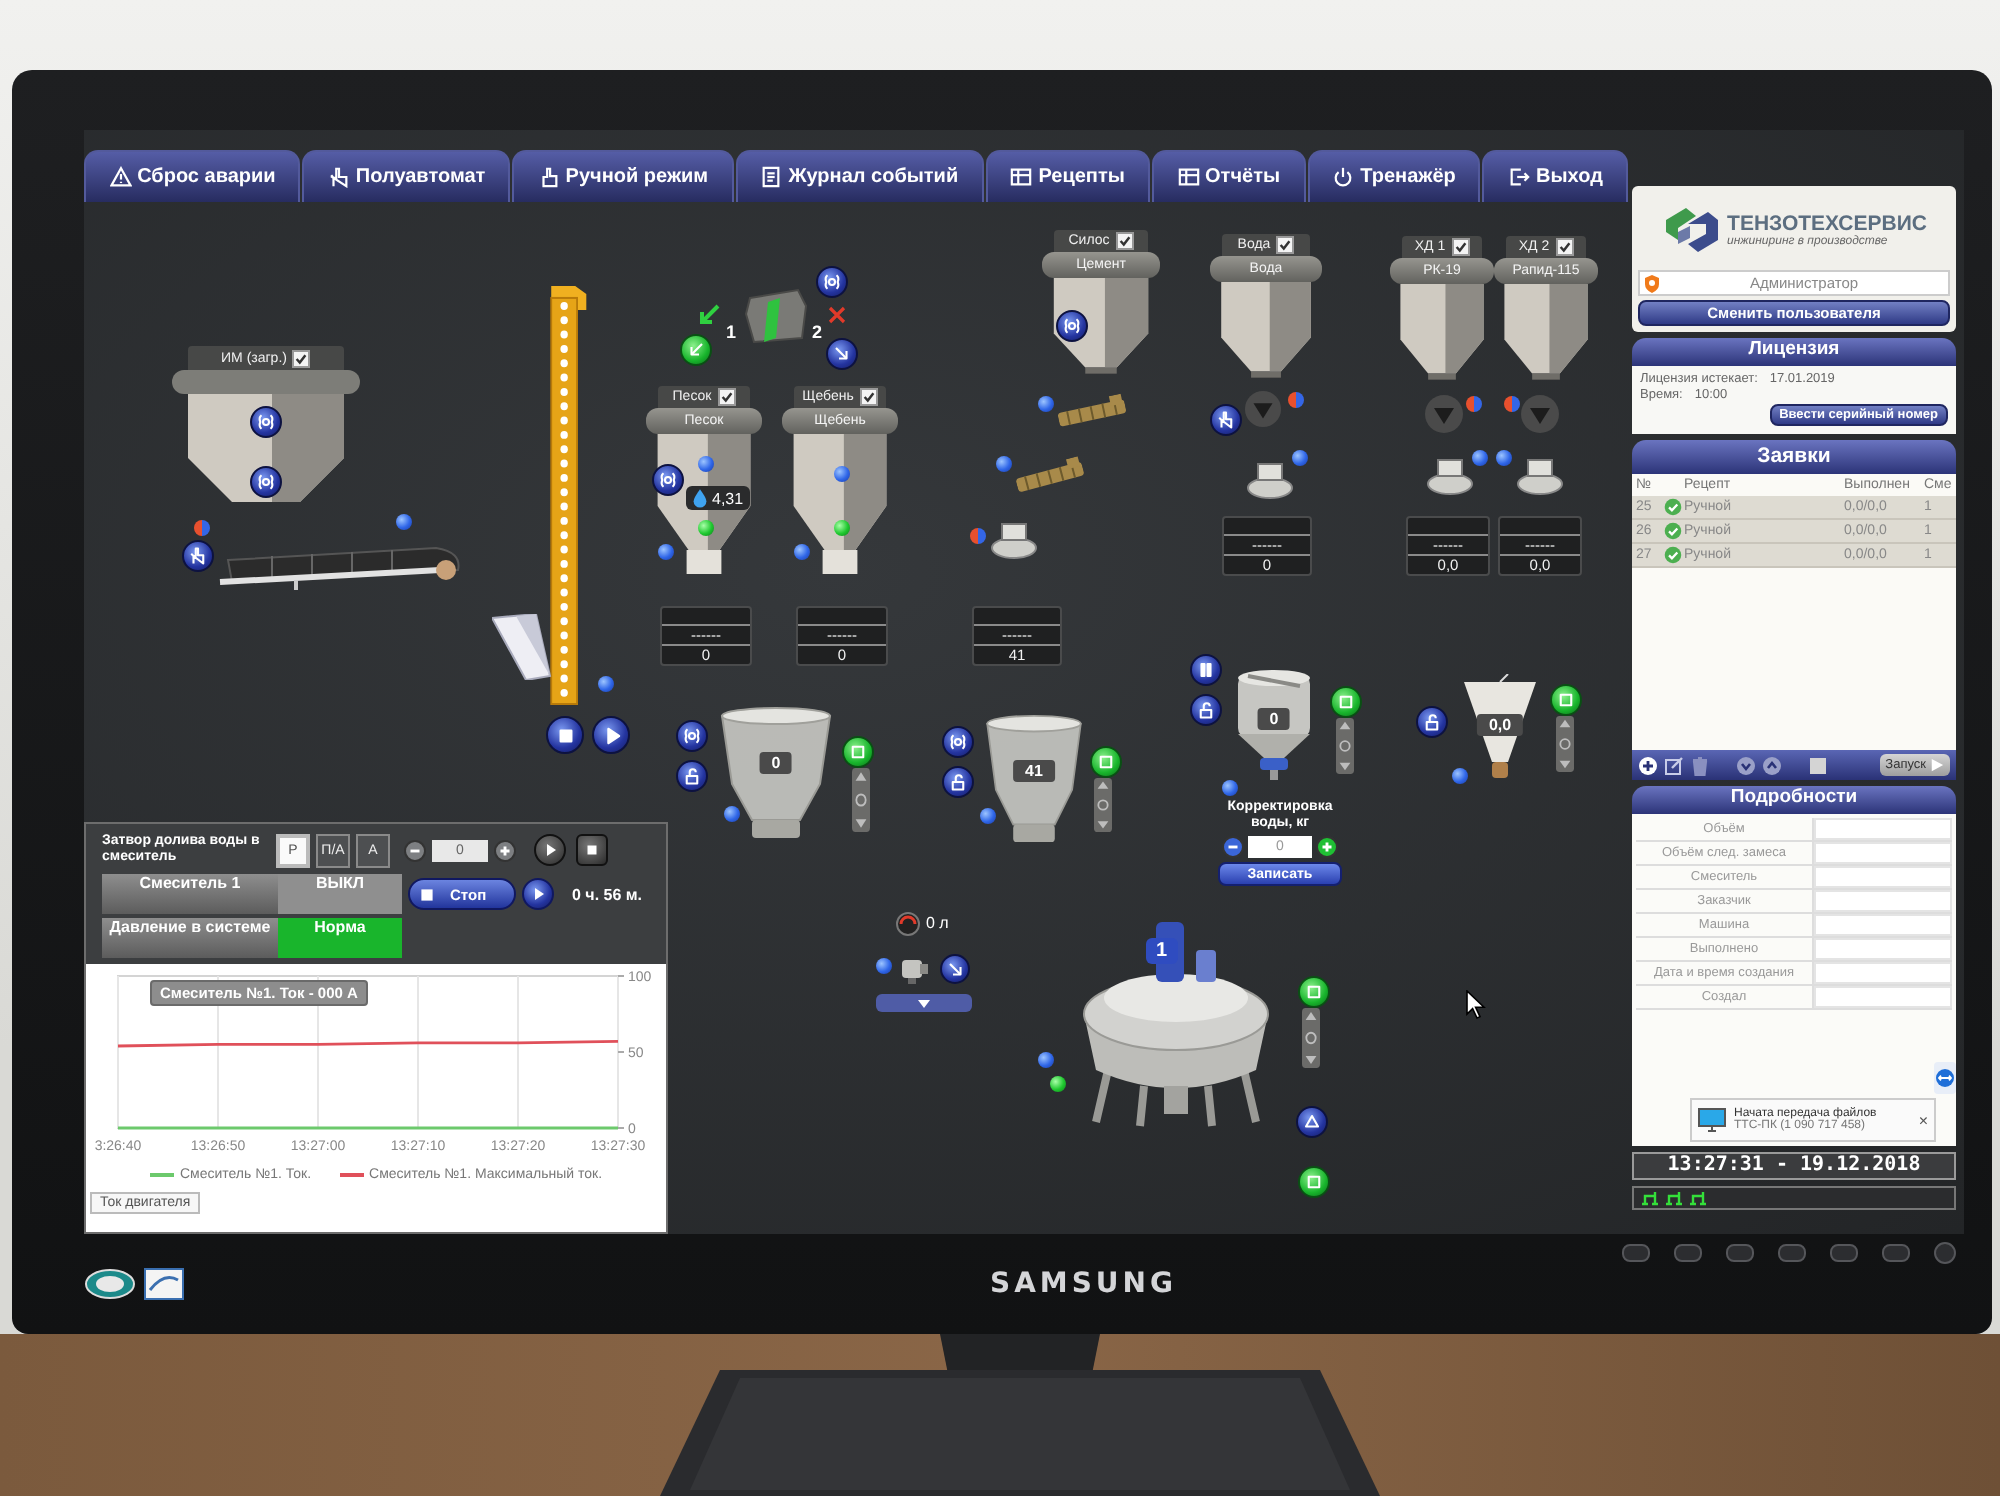 The width and height of the screenshot is (2000, 1496). Describe the element at coordinates (859, 176) in the screenshot. I see `nav-tab: Журнал событий` at that location.